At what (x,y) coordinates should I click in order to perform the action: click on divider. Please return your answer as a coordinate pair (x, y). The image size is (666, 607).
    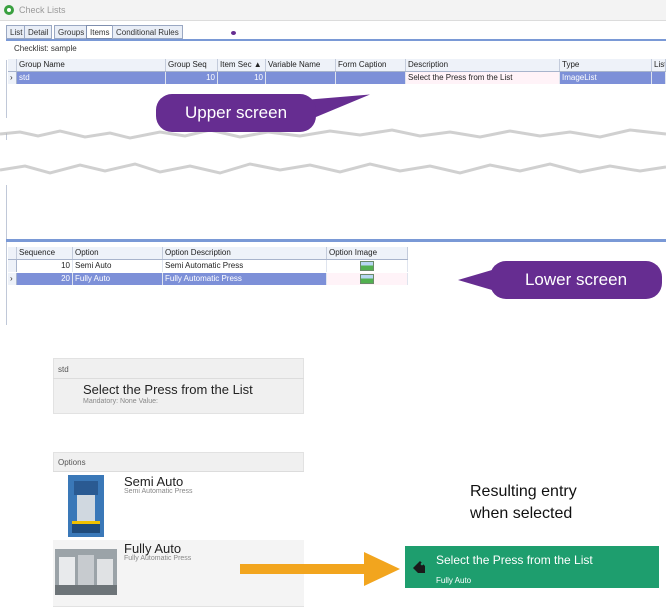
    Looking at the image, I should click on (178, 378).